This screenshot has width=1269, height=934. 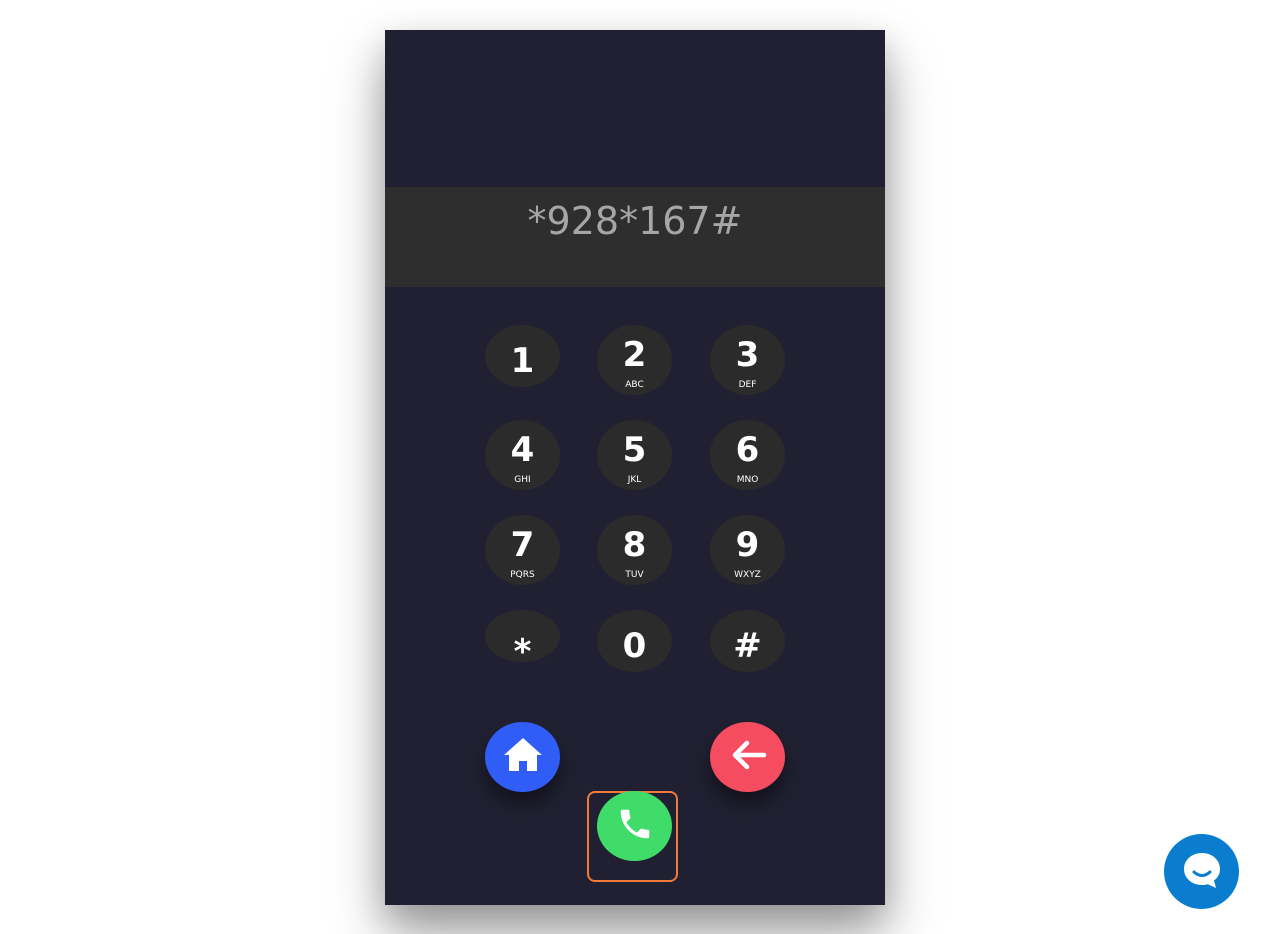 I want to click on key-hash: #, so click(x=747, y=641).